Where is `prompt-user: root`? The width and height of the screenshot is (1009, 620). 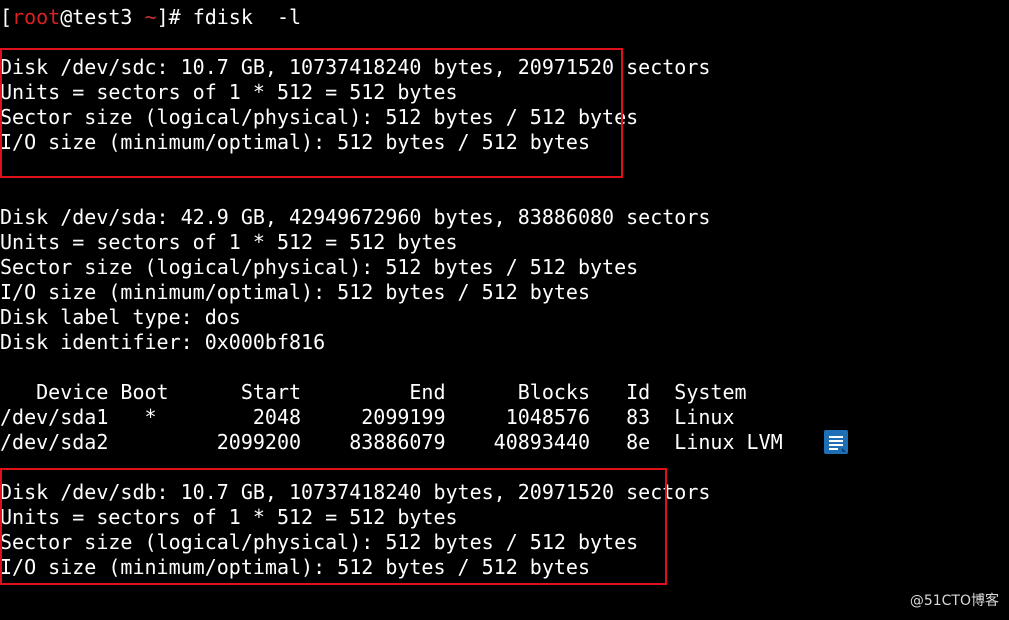
prompt-user: root is located at coordinates (36, 17).